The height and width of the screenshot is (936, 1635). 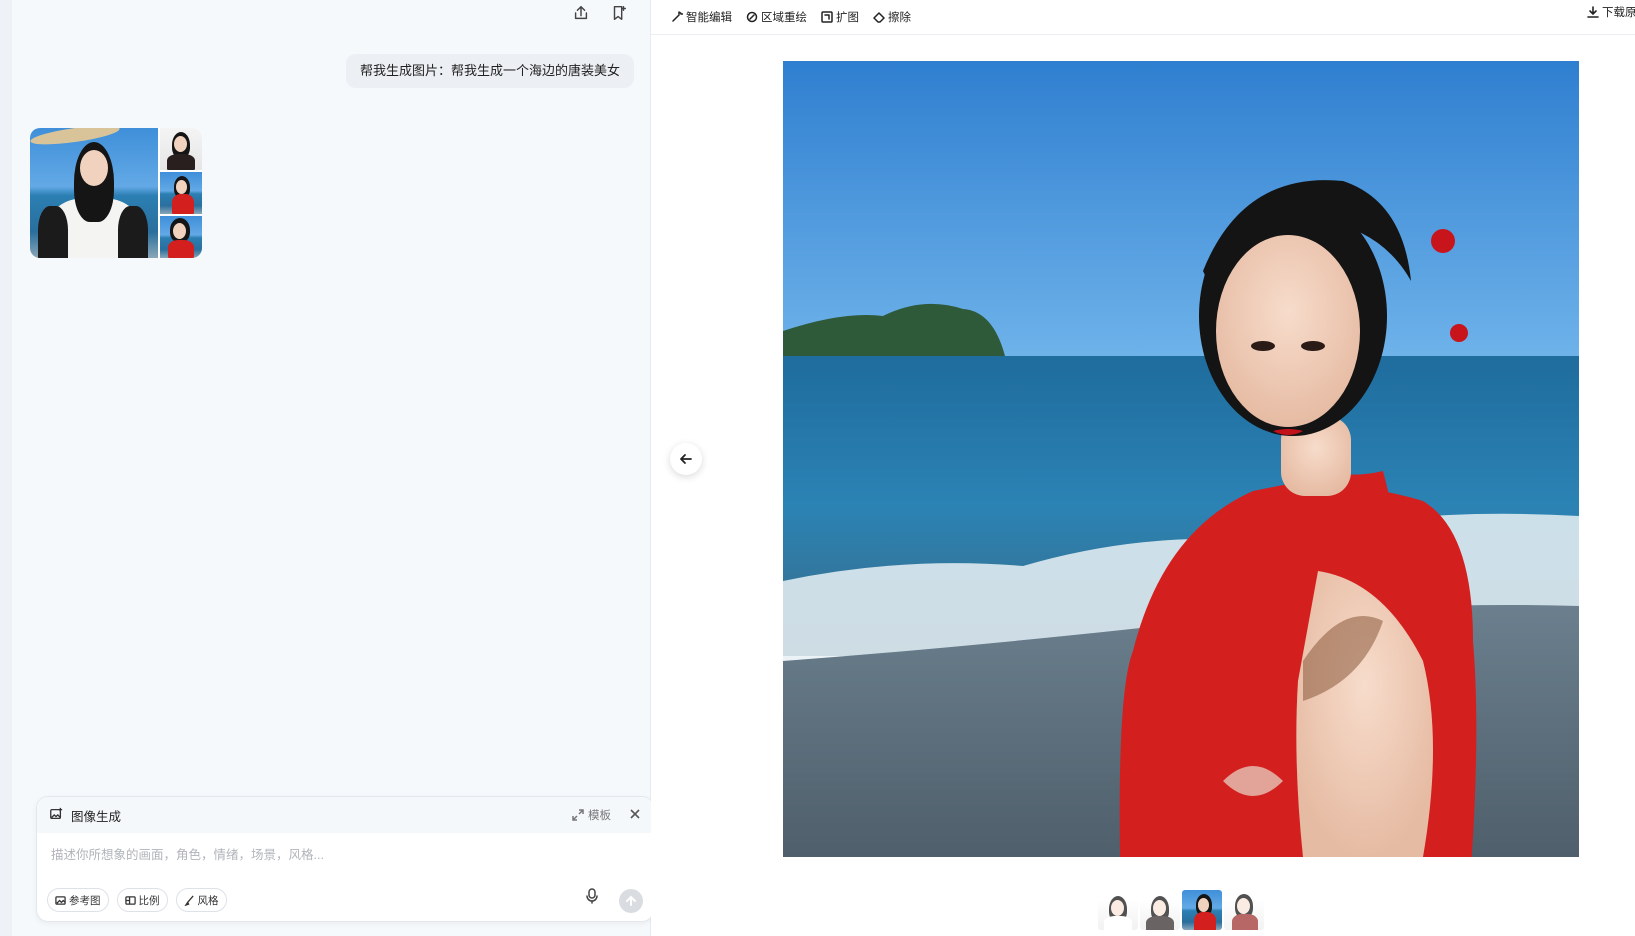 What do you see at coordinates (847, 18) in the screenshot?
I see `expand-image-label: 扩图` at bounding box center [847, 18].